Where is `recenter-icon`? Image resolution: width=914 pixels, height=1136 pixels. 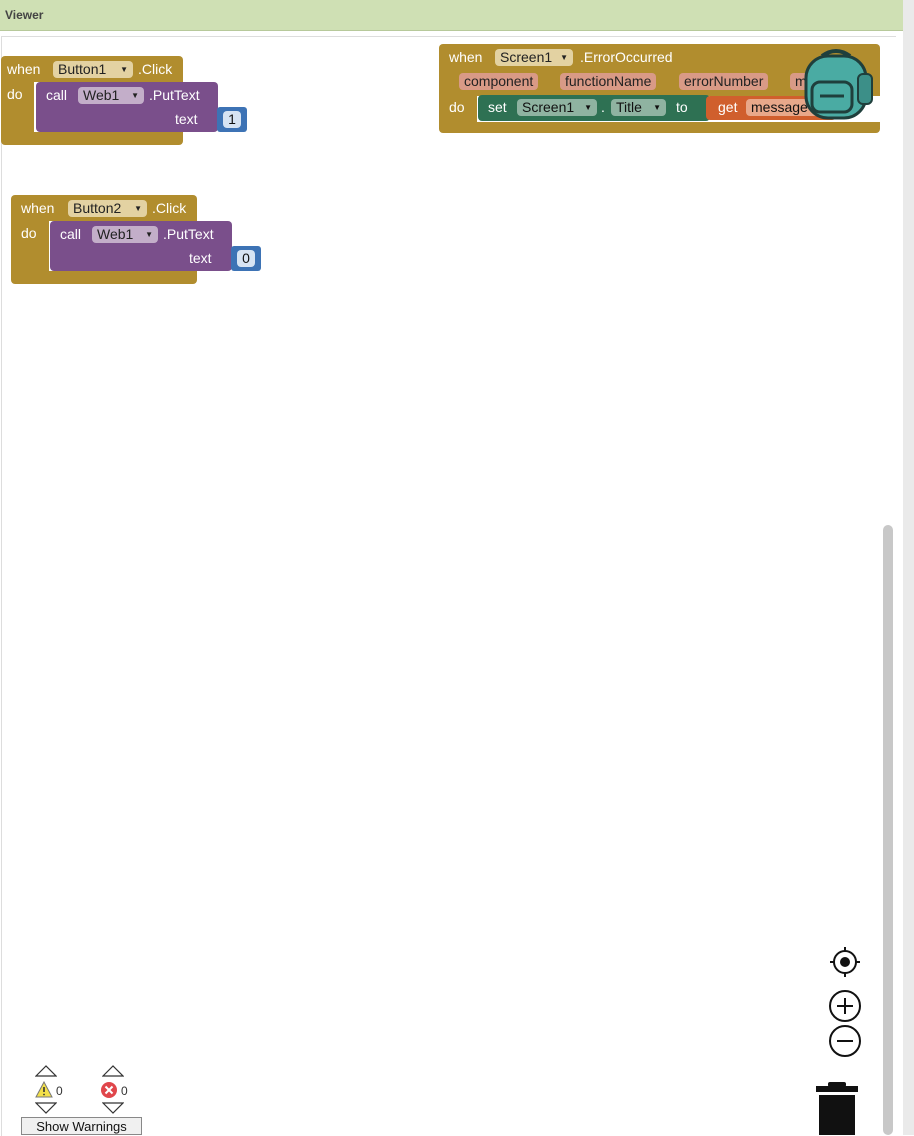
recenter-icon is located at coordinates (845, 962).